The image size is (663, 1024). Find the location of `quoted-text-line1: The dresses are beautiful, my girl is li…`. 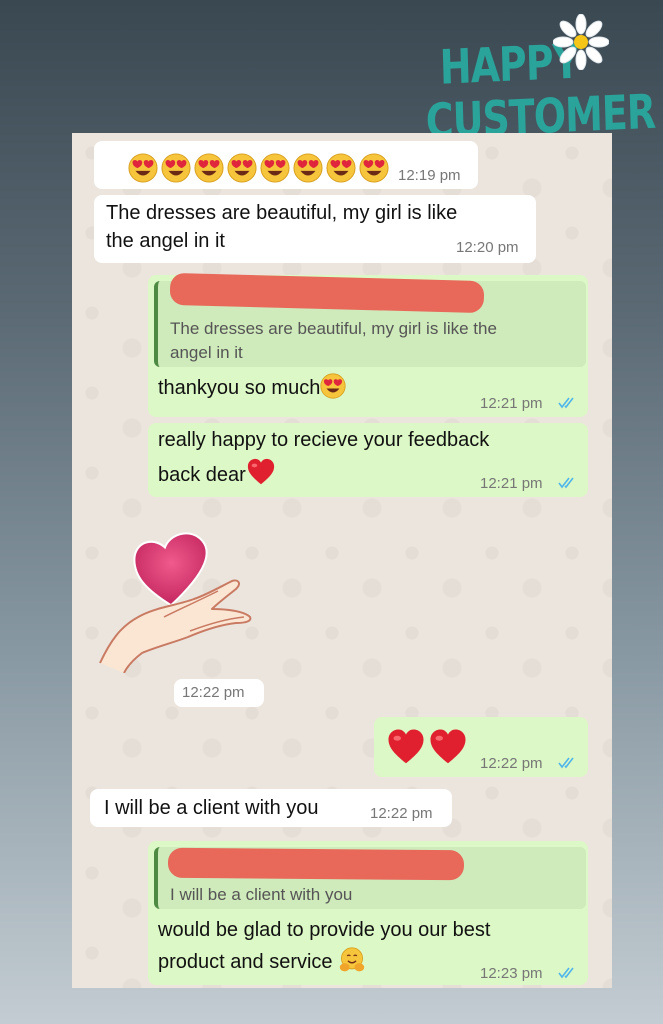

quoted-text-line1: The dresses are beautiful, my girl is li… is located at coordinates (333, 328).